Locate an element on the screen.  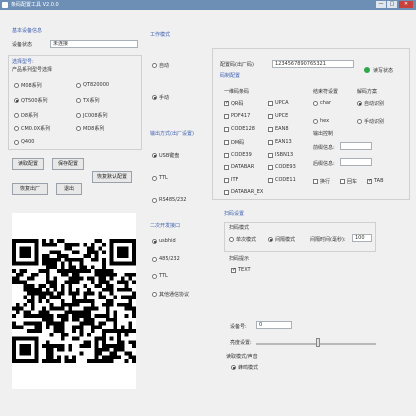
minimize-button: — is located at coordinates (381, 4).